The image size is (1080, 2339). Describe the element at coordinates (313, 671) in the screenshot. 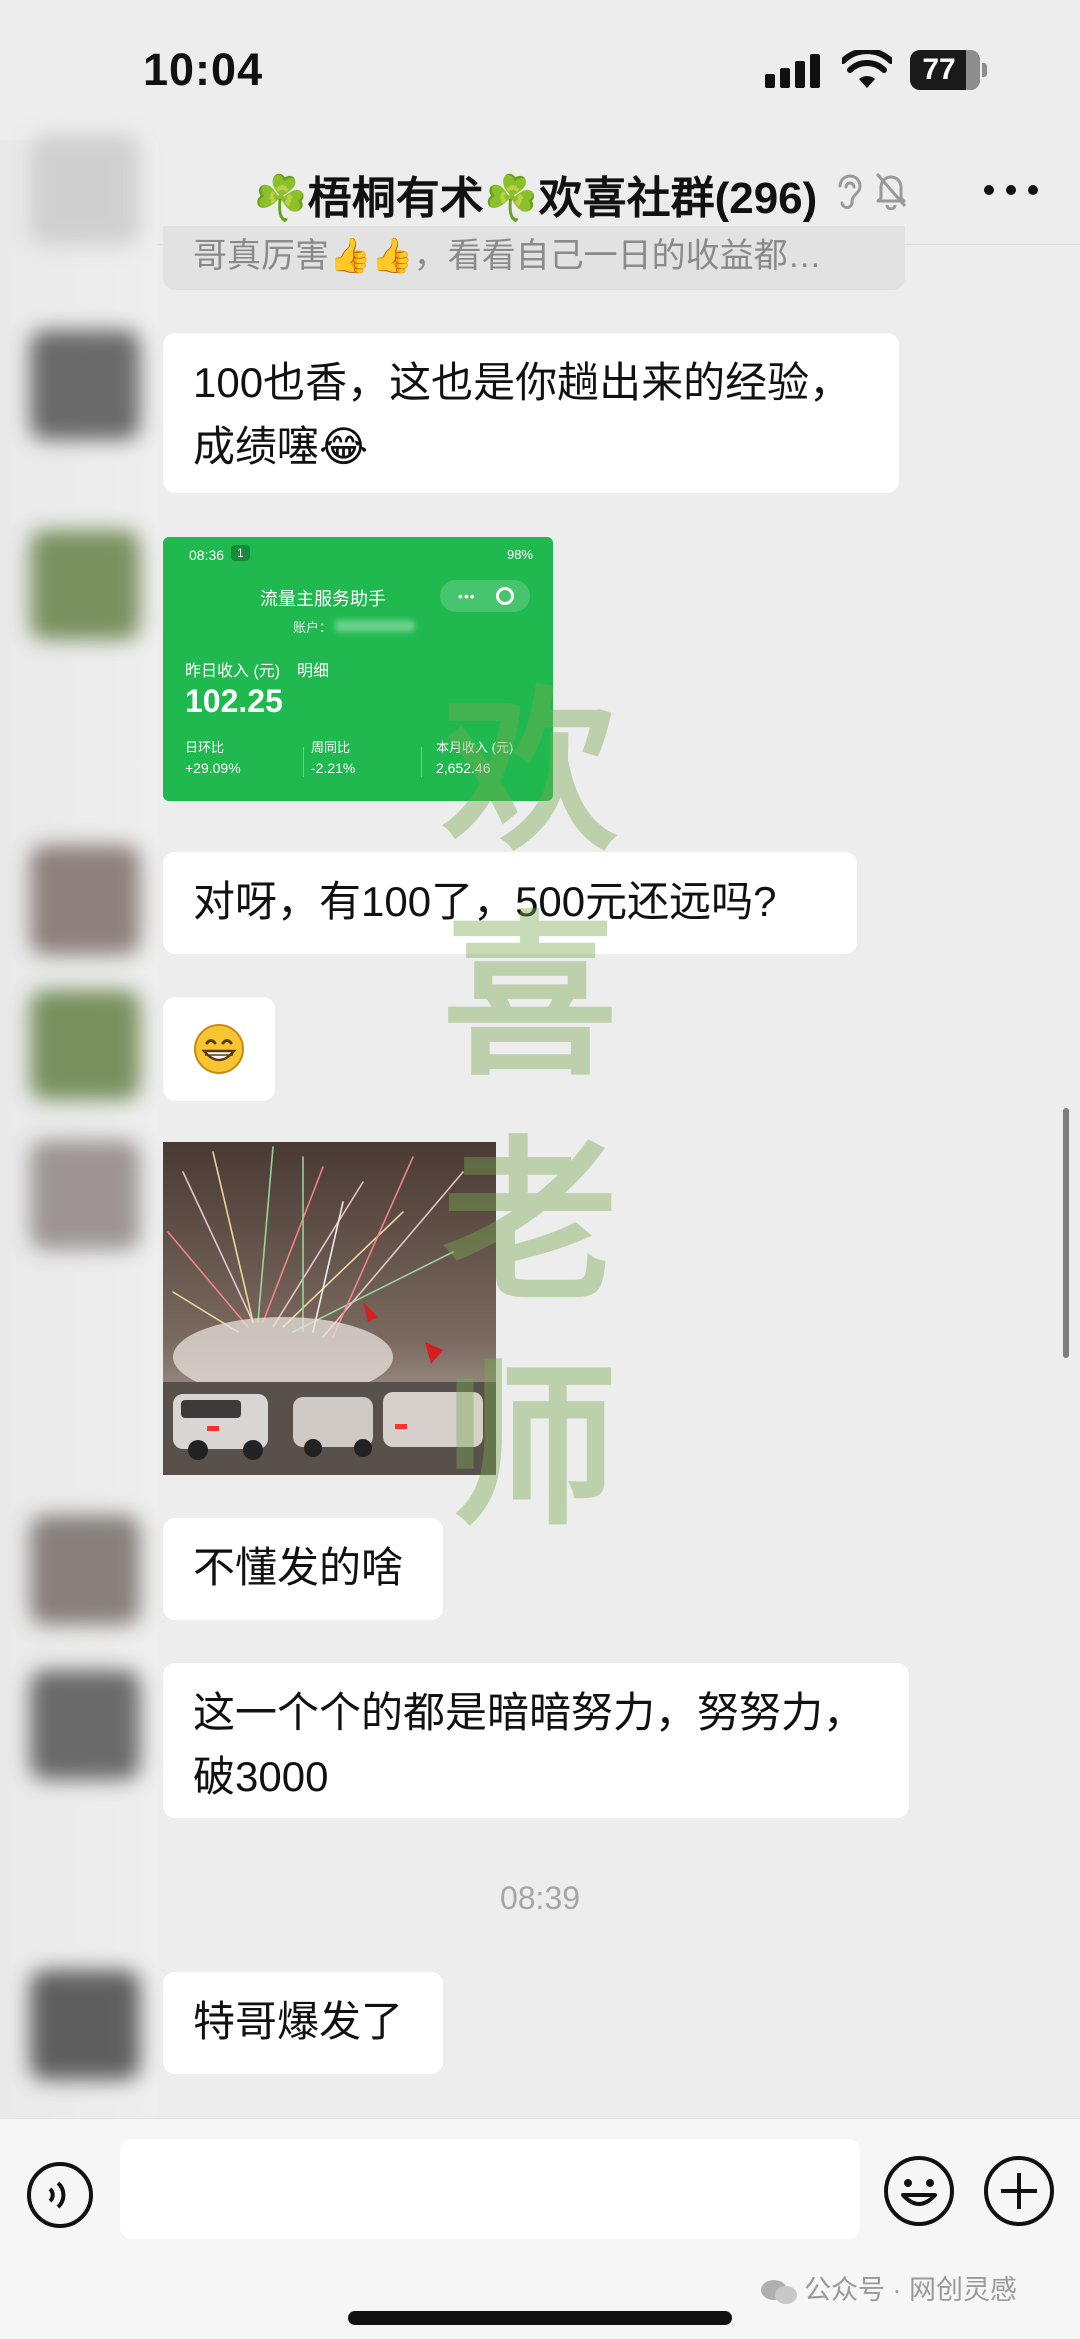

I see `card-detail-link: 明细` at that location.